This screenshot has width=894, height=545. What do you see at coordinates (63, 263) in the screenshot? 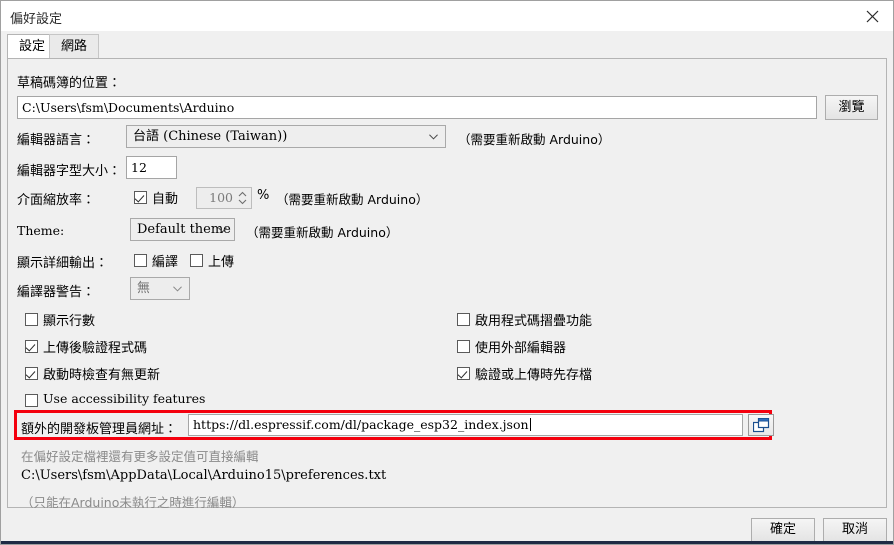
I see `verbose-output-label: 顯示詳細輸出：` at bounding box center [63, 263].